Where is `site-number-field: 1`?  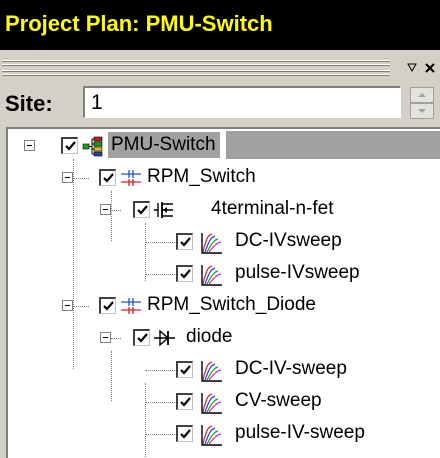
site-number-field: 1 is located at coordinates (242, 102).